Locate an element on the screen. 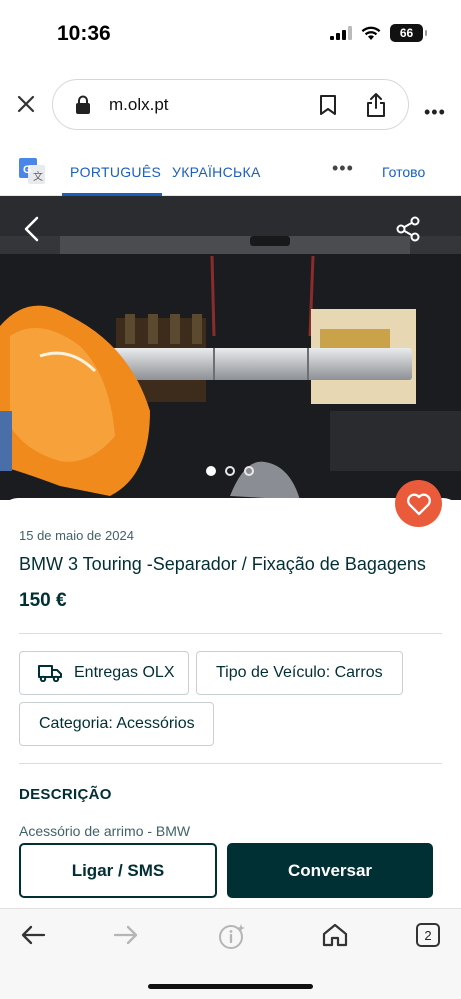 The width and height of the screenshot is (461, 999). google-translate-icon: G 文 is located at coordinates (32, 171).